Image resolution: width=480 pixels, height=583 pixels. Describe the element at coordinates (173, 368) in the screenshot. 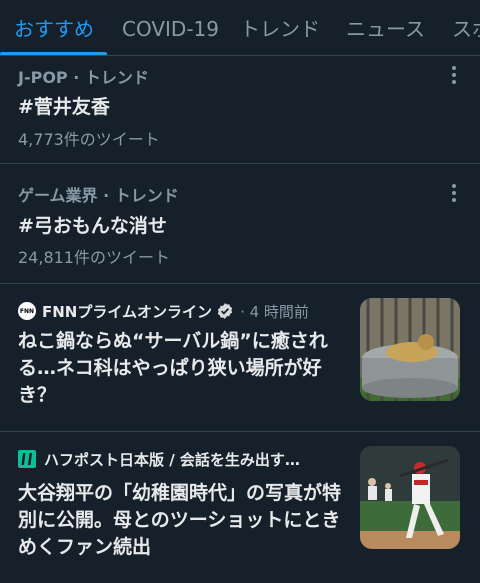

I see `news-headline: ねこ鍋ならぬ“サーバル鍋”に癒される…ネコ科はやっぱり狭い場所が好き？` at that location.